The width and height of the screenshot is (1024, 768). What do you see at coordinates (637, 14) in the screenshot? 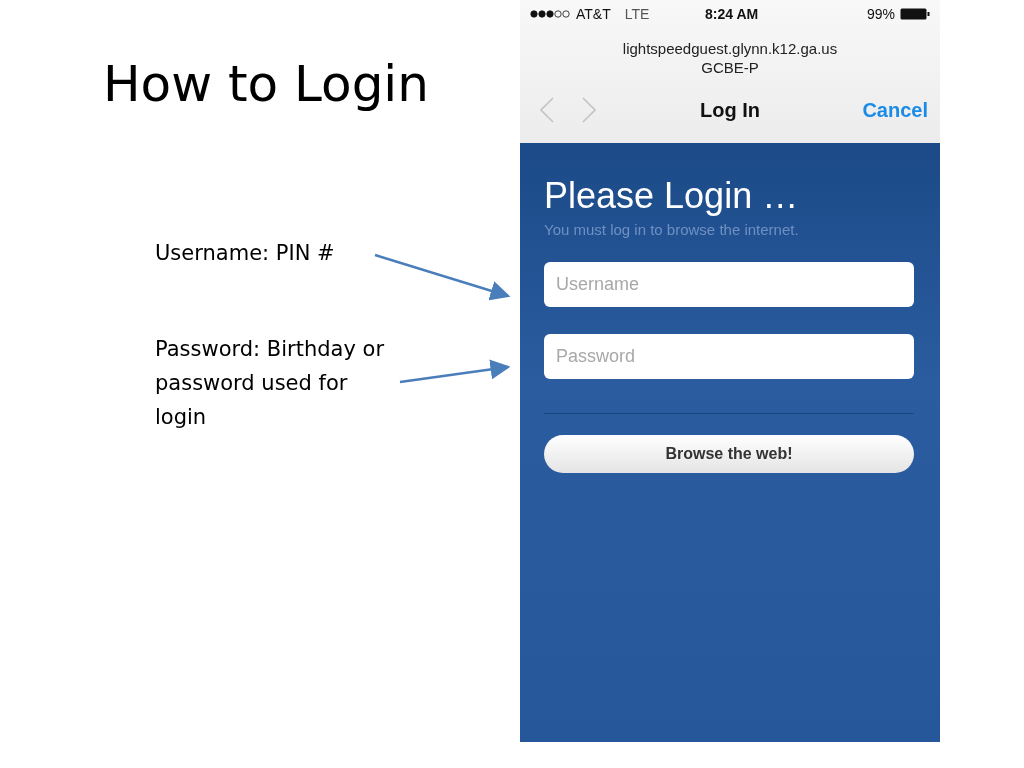
I see `network-type: LTE` at bounding box center [637, 14].